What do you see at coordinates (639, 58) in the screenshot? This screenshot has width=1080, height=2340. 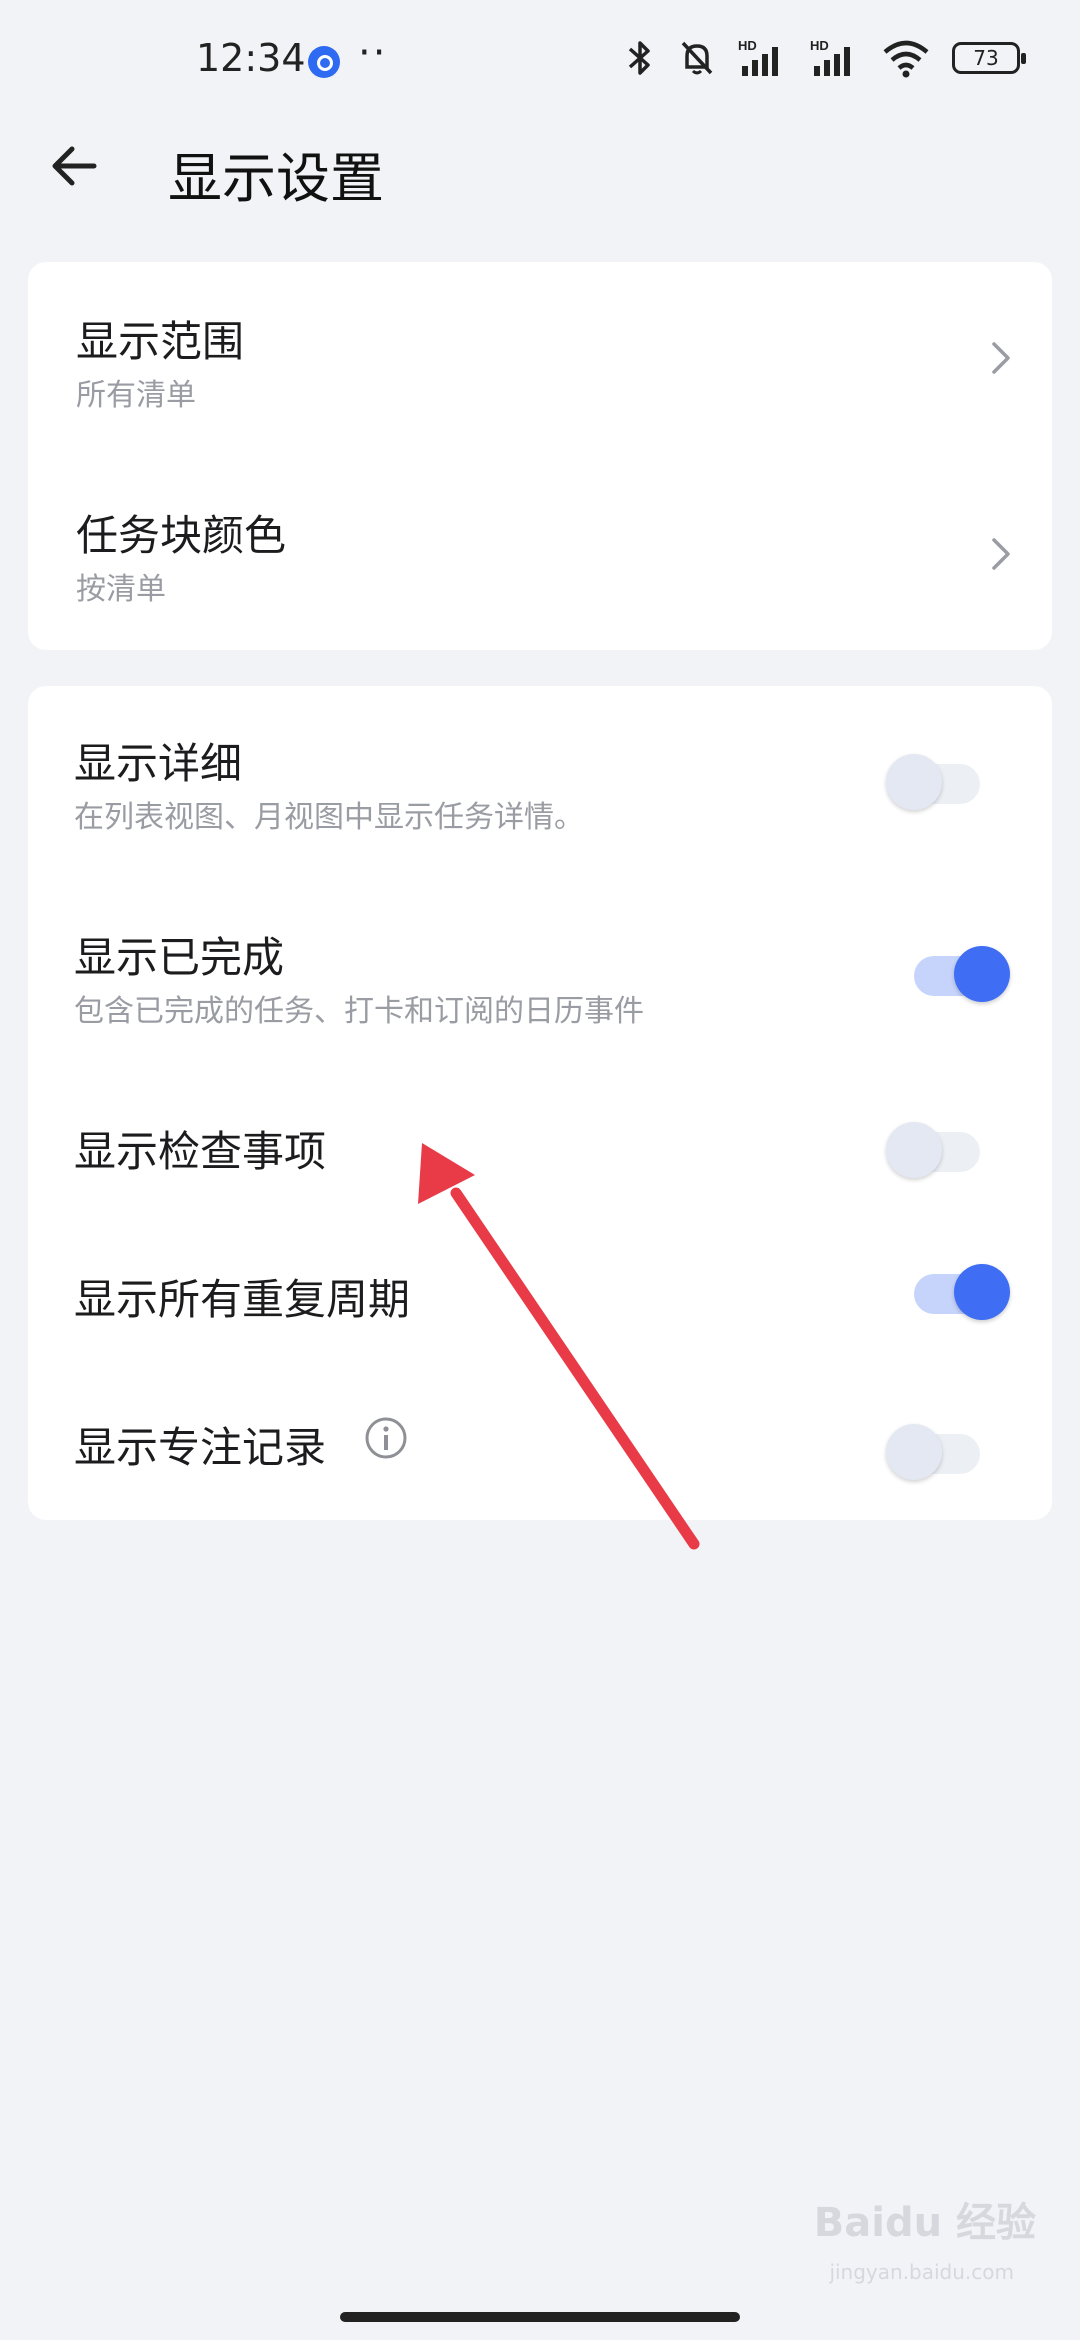 I see `bluetooth-icon` at bounding box center [639, 58].